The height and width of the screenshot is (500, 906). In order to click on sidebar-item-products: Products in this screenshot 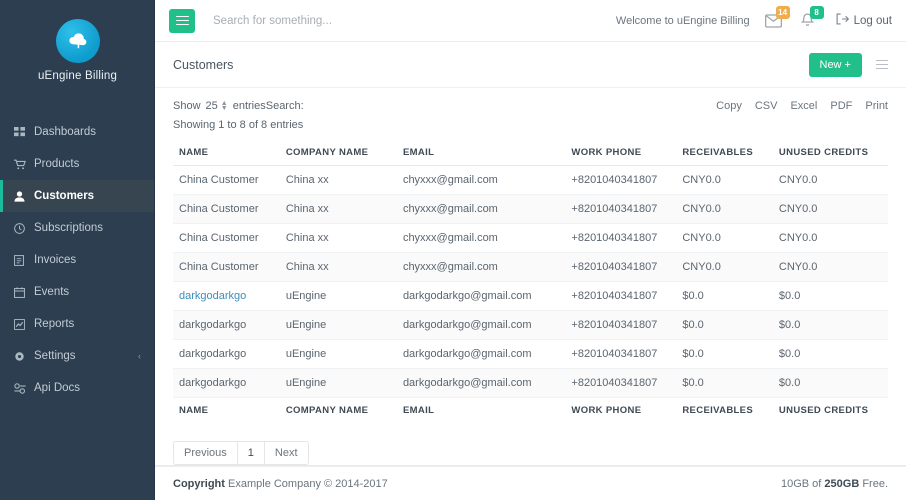, I will do `click(77, 164)`.